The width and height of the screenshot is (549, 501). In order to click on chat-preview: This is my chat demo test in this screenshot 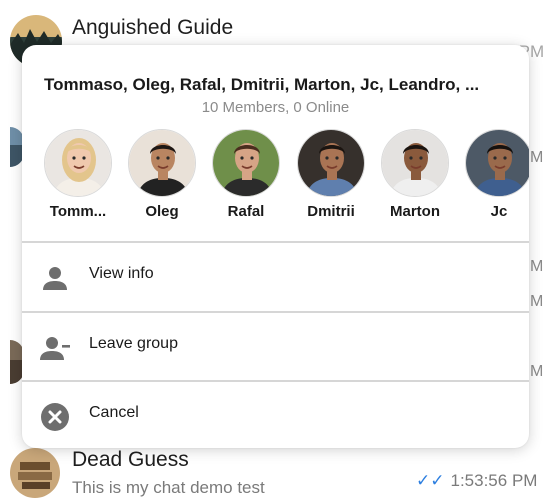, I will do `click(168, 487)`.